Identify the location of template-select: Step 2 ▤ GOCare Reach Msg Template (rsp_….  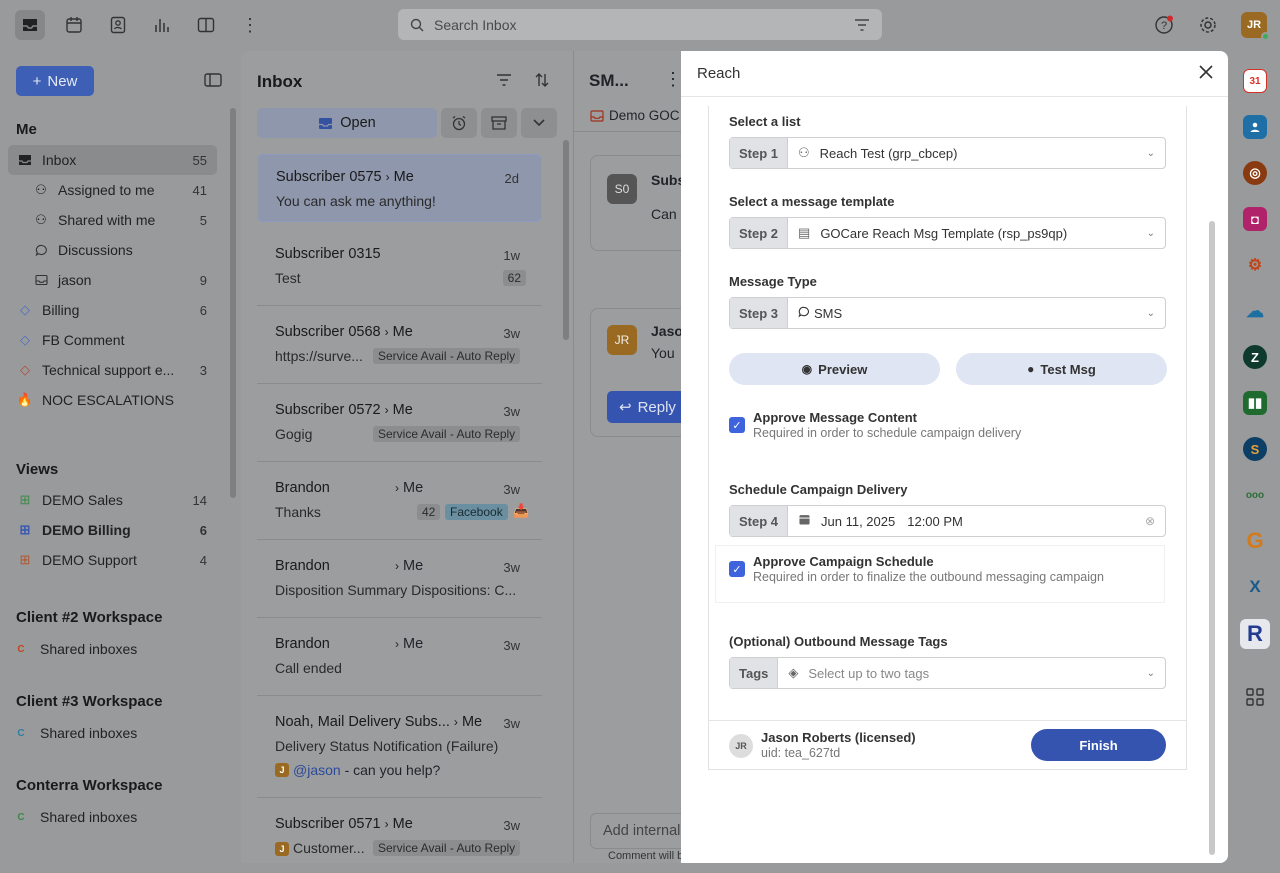
(947, 233).